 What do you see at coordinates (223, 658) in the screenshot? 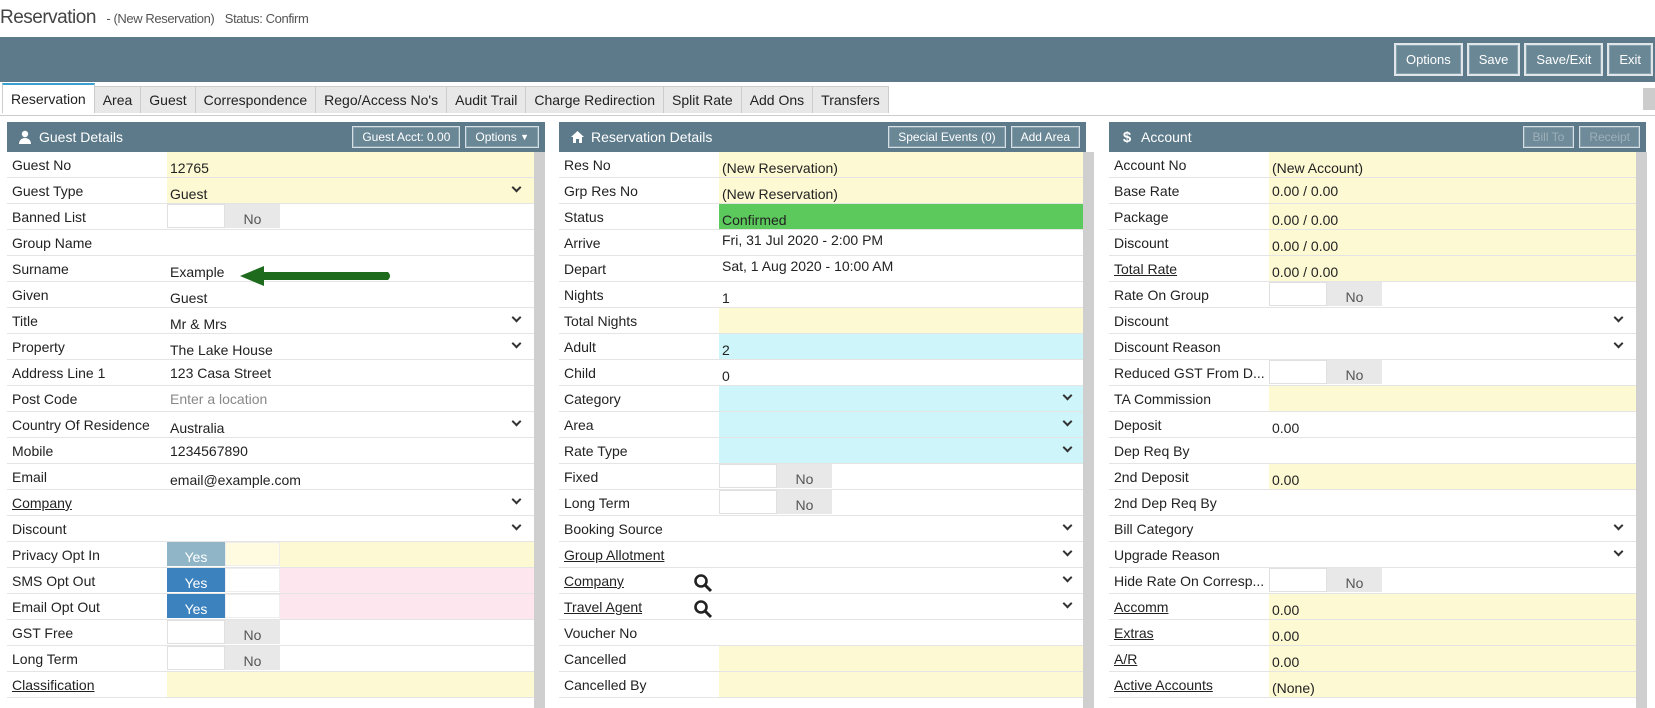
I see `long-term-toggle: No` at bounding box center [223, 658].